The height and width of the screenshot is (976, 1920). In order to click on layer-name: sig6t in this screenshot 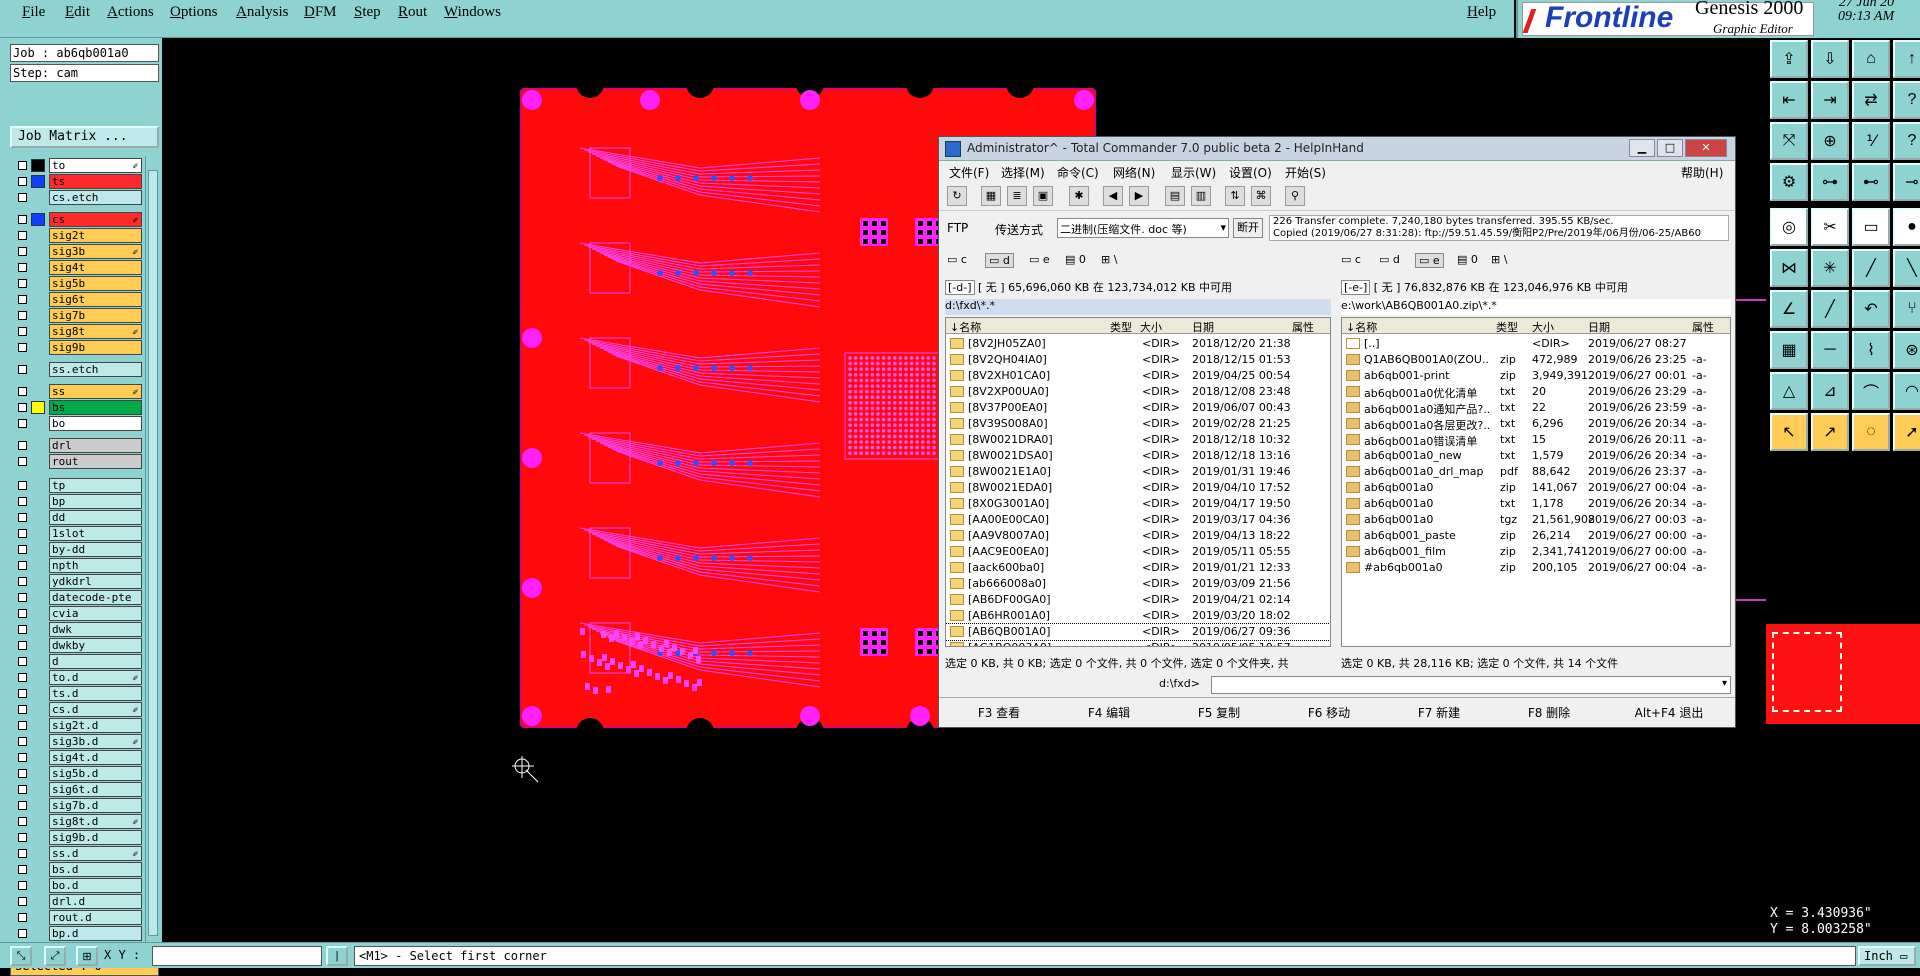, I will do `click(95, 299)`.